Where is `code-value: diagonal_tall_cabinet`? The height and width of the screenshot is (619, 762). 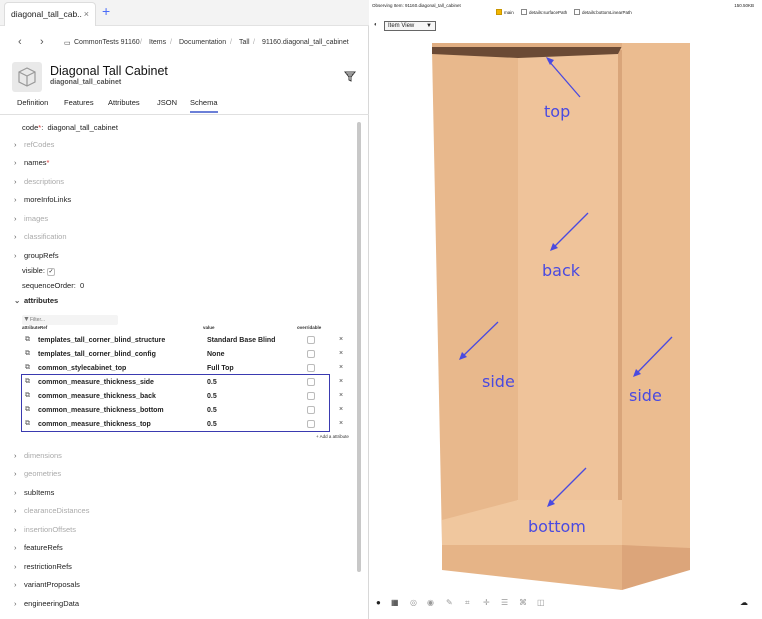
code-value: diagonal_tall_cabinet is located at coordinates (82, 127).